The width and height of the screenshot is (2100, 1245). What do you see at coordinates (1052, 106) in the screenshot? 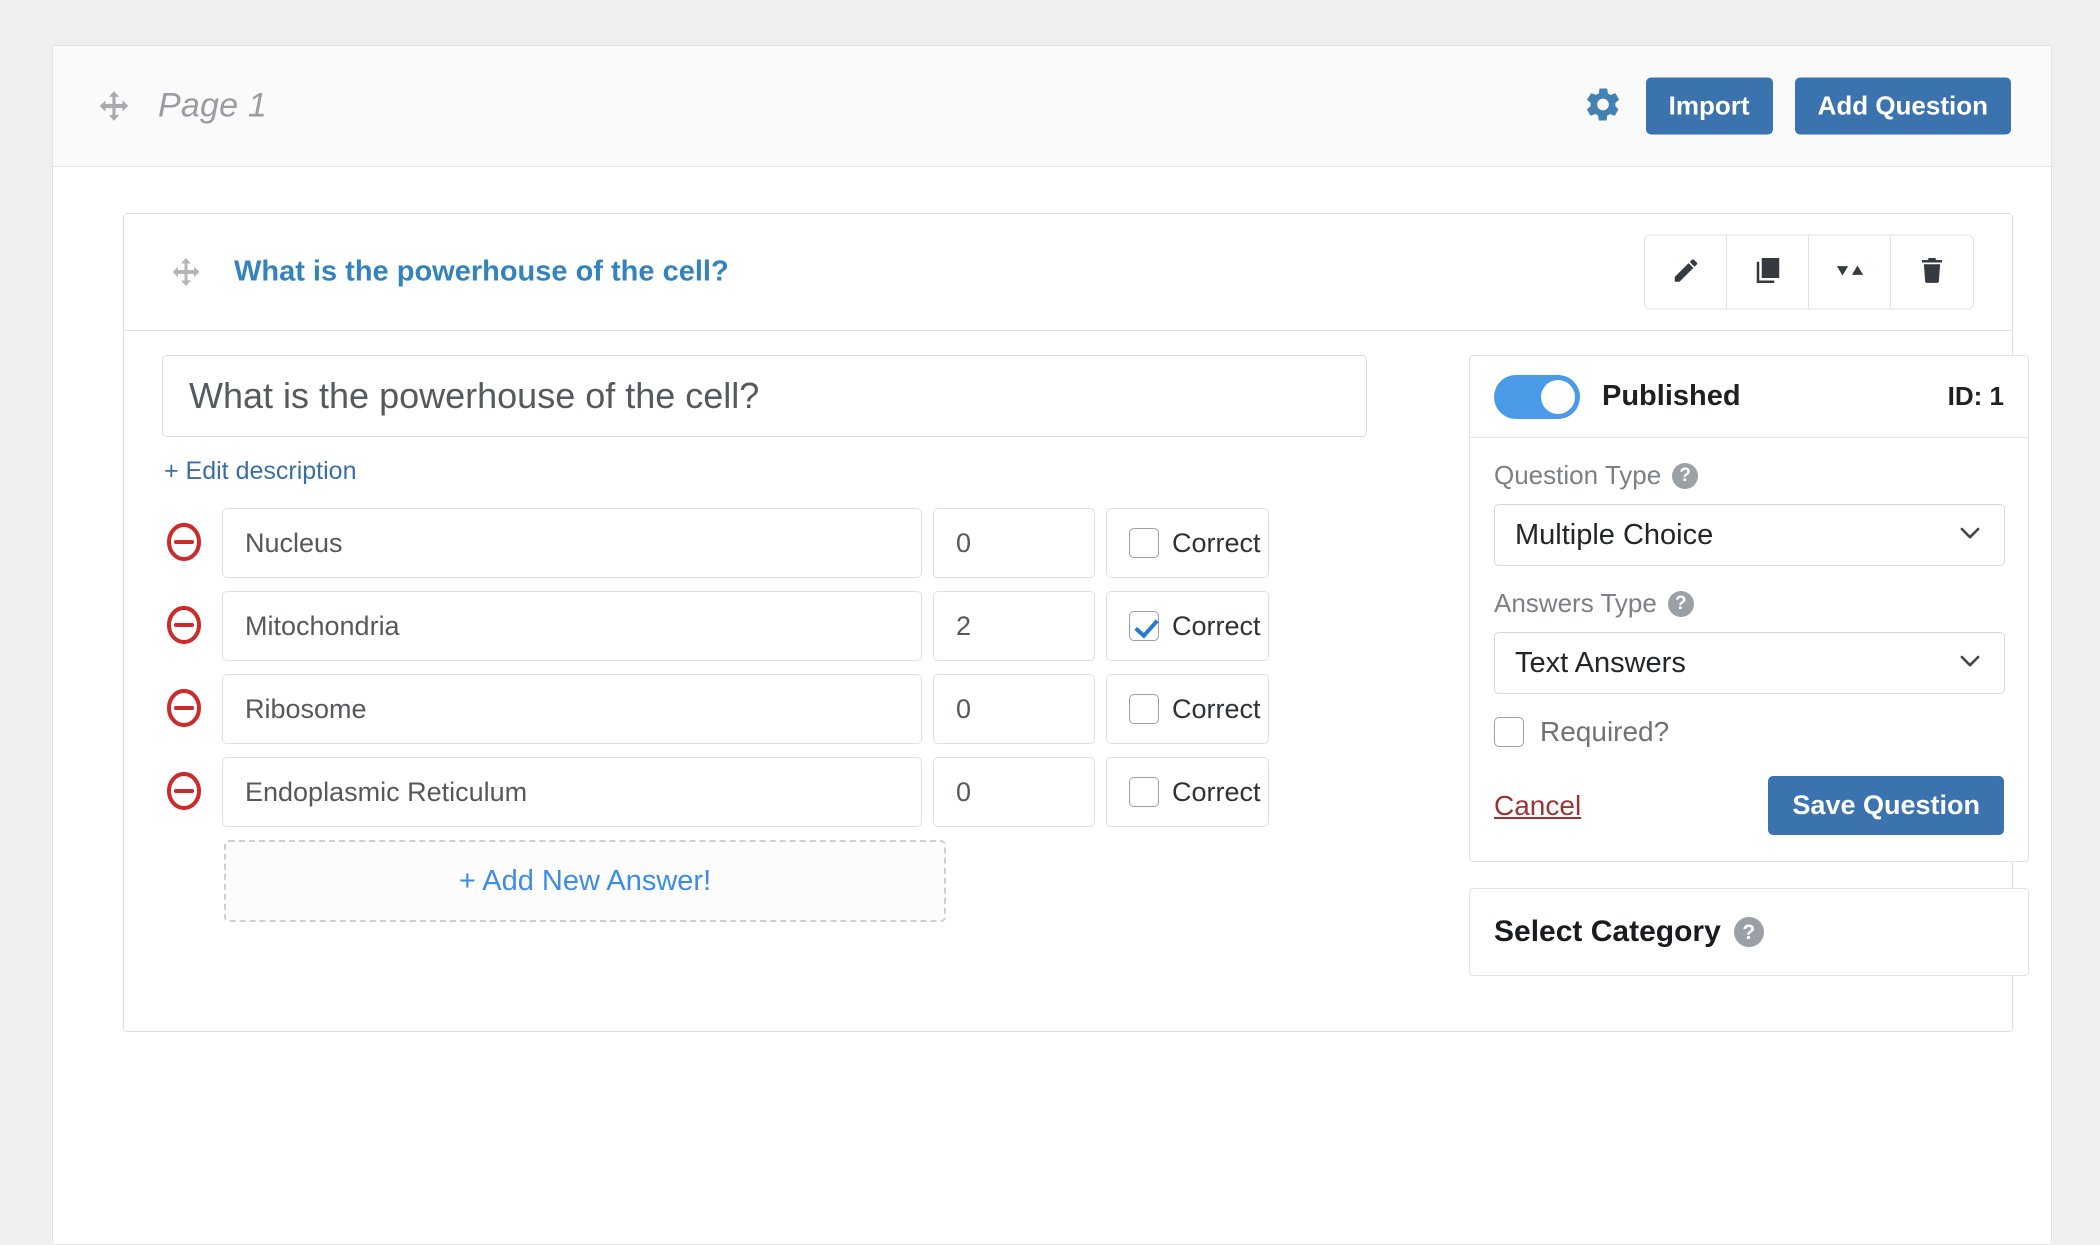
I see `page-header: Page 1 Import Add Question` at bounding box center [1052, 106].